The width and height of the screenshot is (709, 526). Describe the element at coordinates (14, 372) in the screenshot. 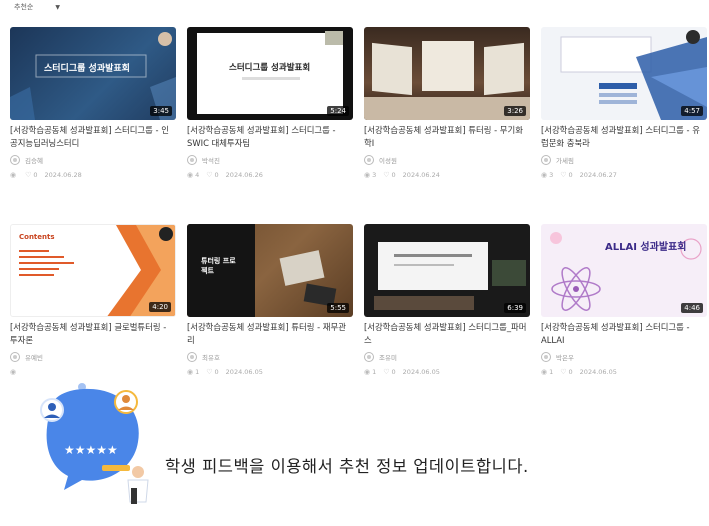

I see `view-count: ◉` at that location.